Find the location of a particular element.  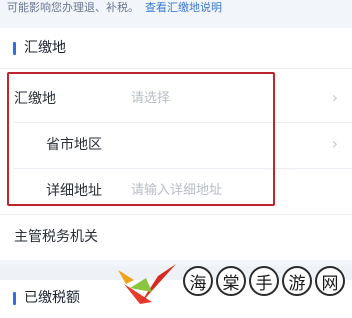

notice-bar: 可能影响您办理退、补税。 查看汇缴地说明 is located at coordinates (176, 11).